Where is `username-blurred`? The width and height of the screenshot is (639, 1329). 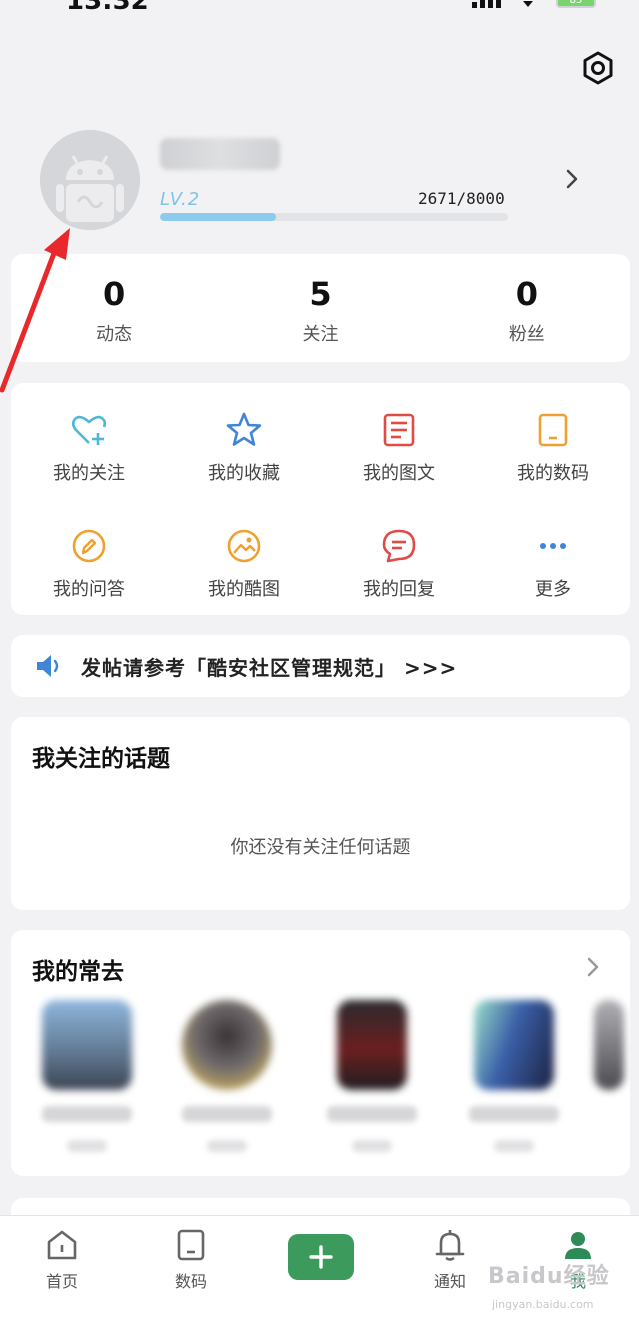
username-blurred is located at coordinates (220, 154).